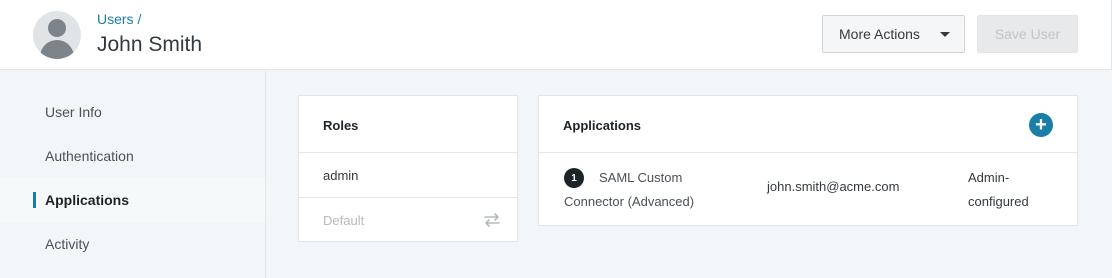  What do you see at coordinates (998, 189) in the screenshot?
I see `application-assignment-type: Admin-configured` at bounding box center [998, 189].